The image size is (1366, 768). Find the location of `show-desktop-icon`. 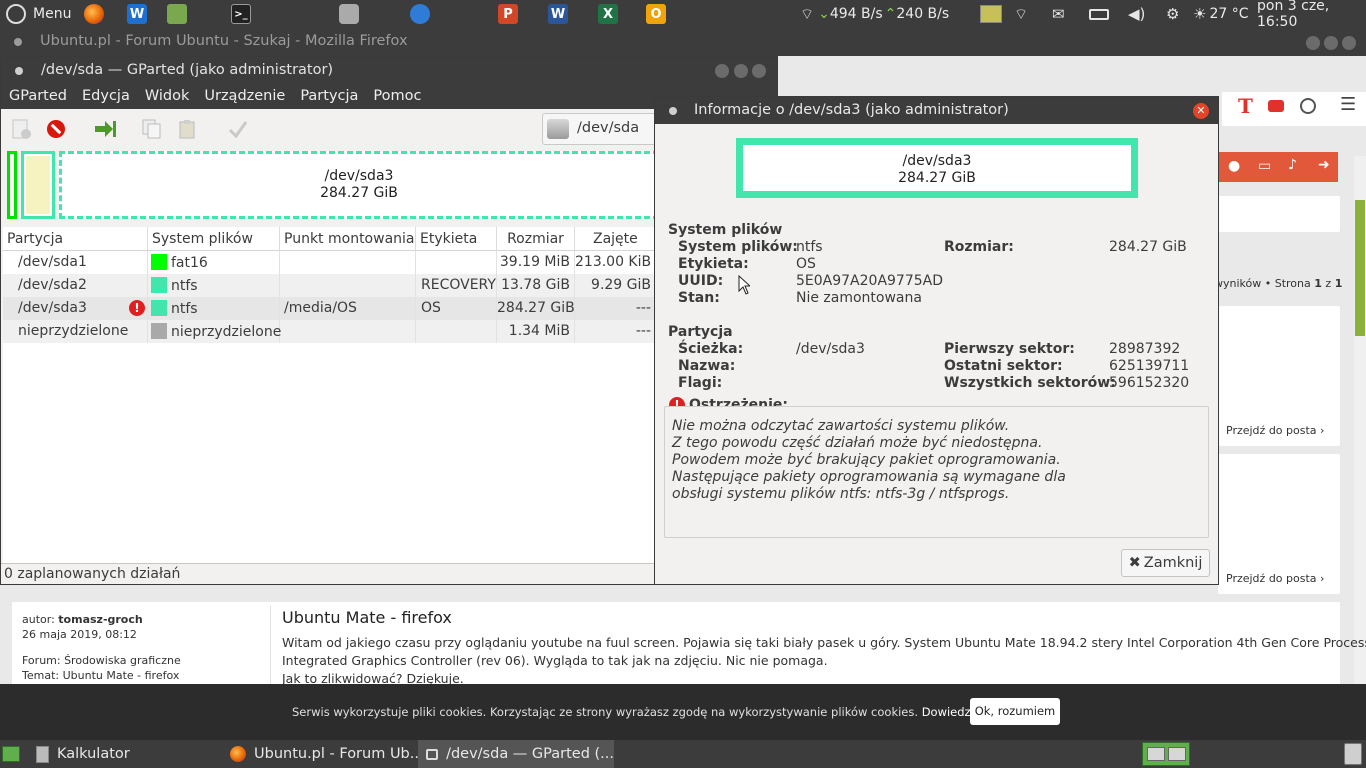

show-desktop-icon is located at coordinates (11, 754).